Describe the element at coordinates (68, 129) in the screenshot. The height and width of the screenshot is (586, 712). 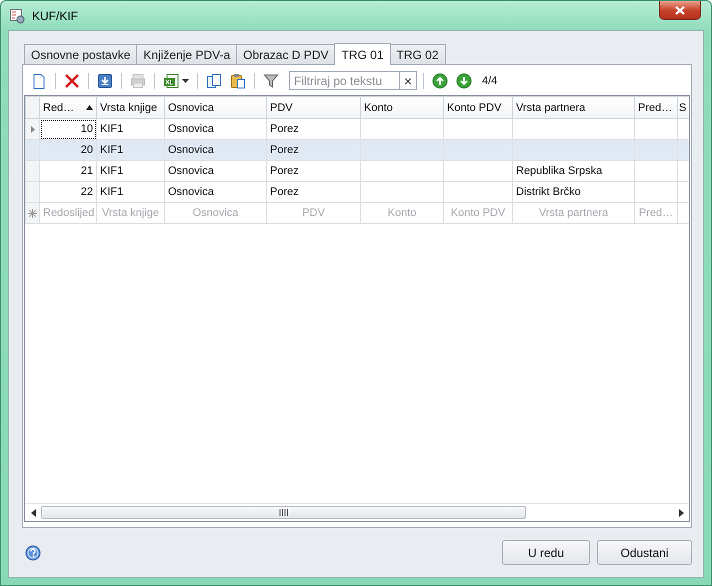
I see `table-cell: 10` at that location.